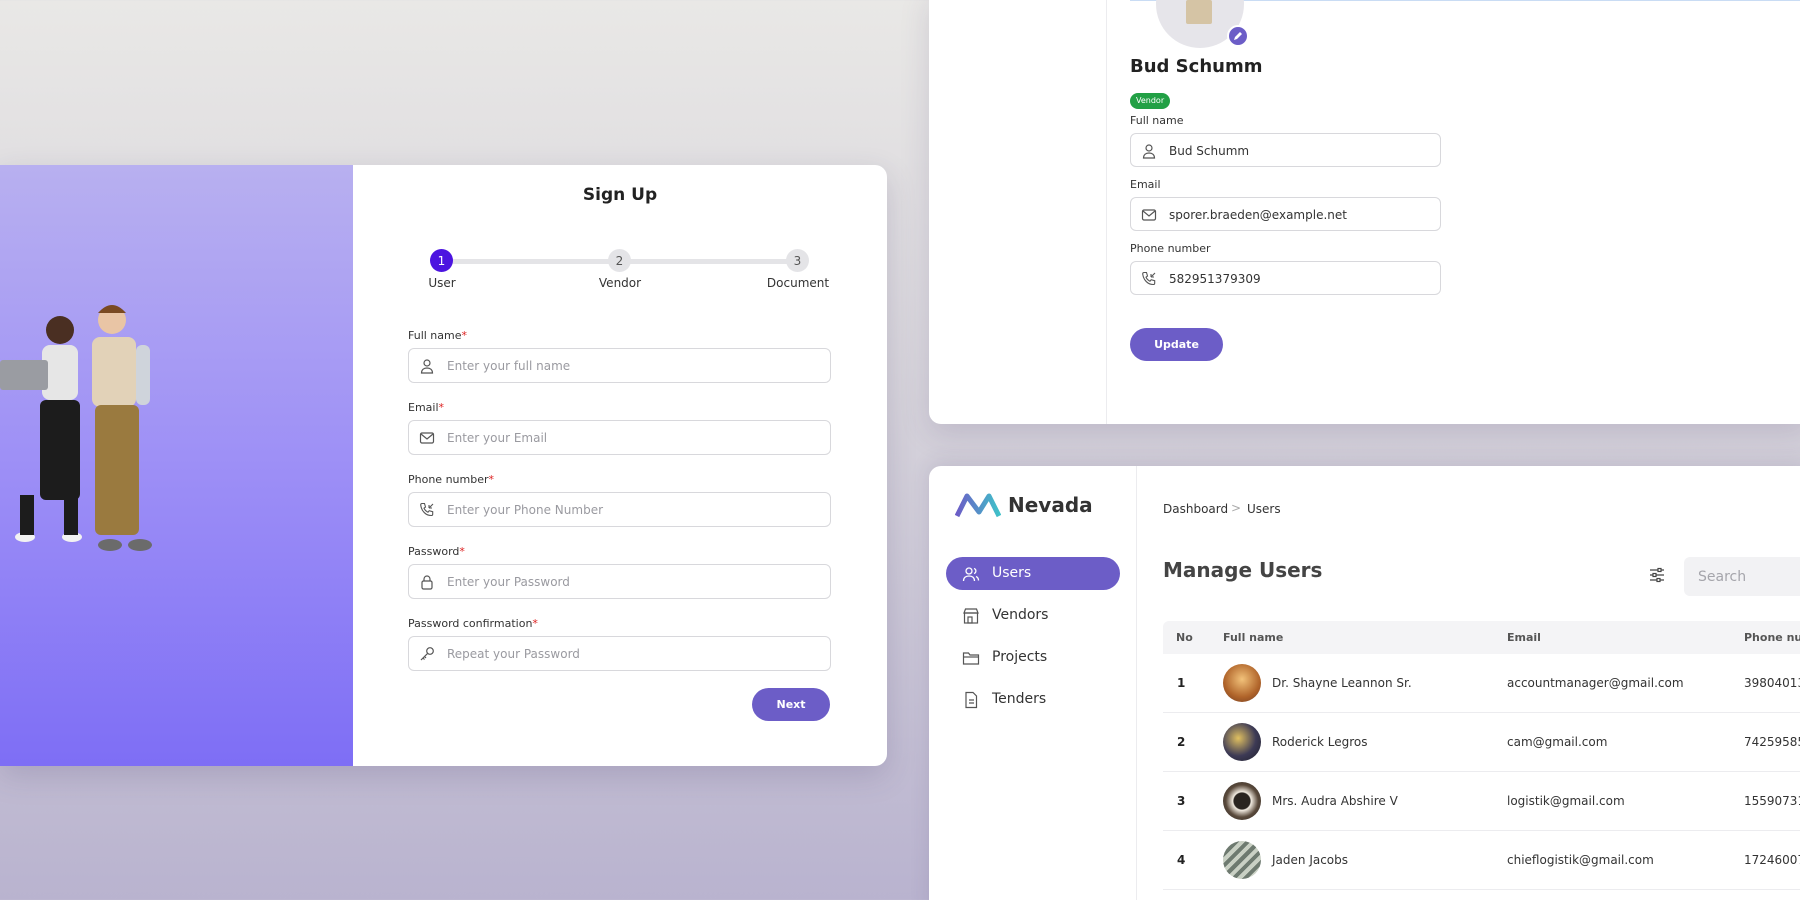  I want to click on user-icon, so click(427, 366).